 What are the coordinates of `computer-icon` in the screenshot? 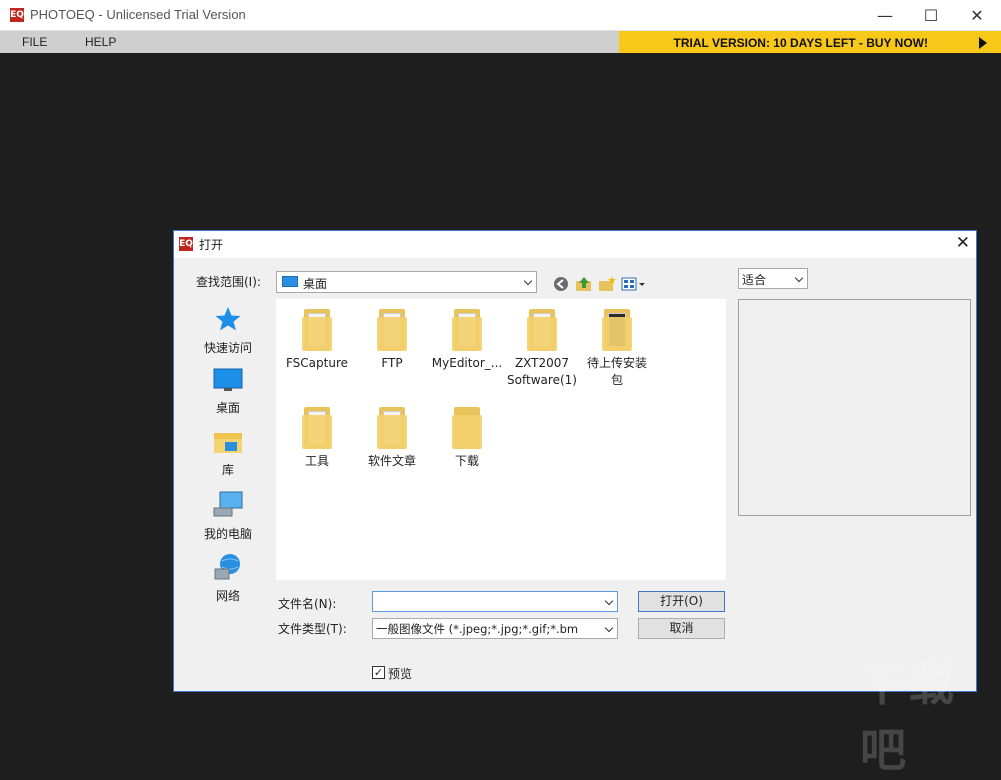 It's located at (228, 504).